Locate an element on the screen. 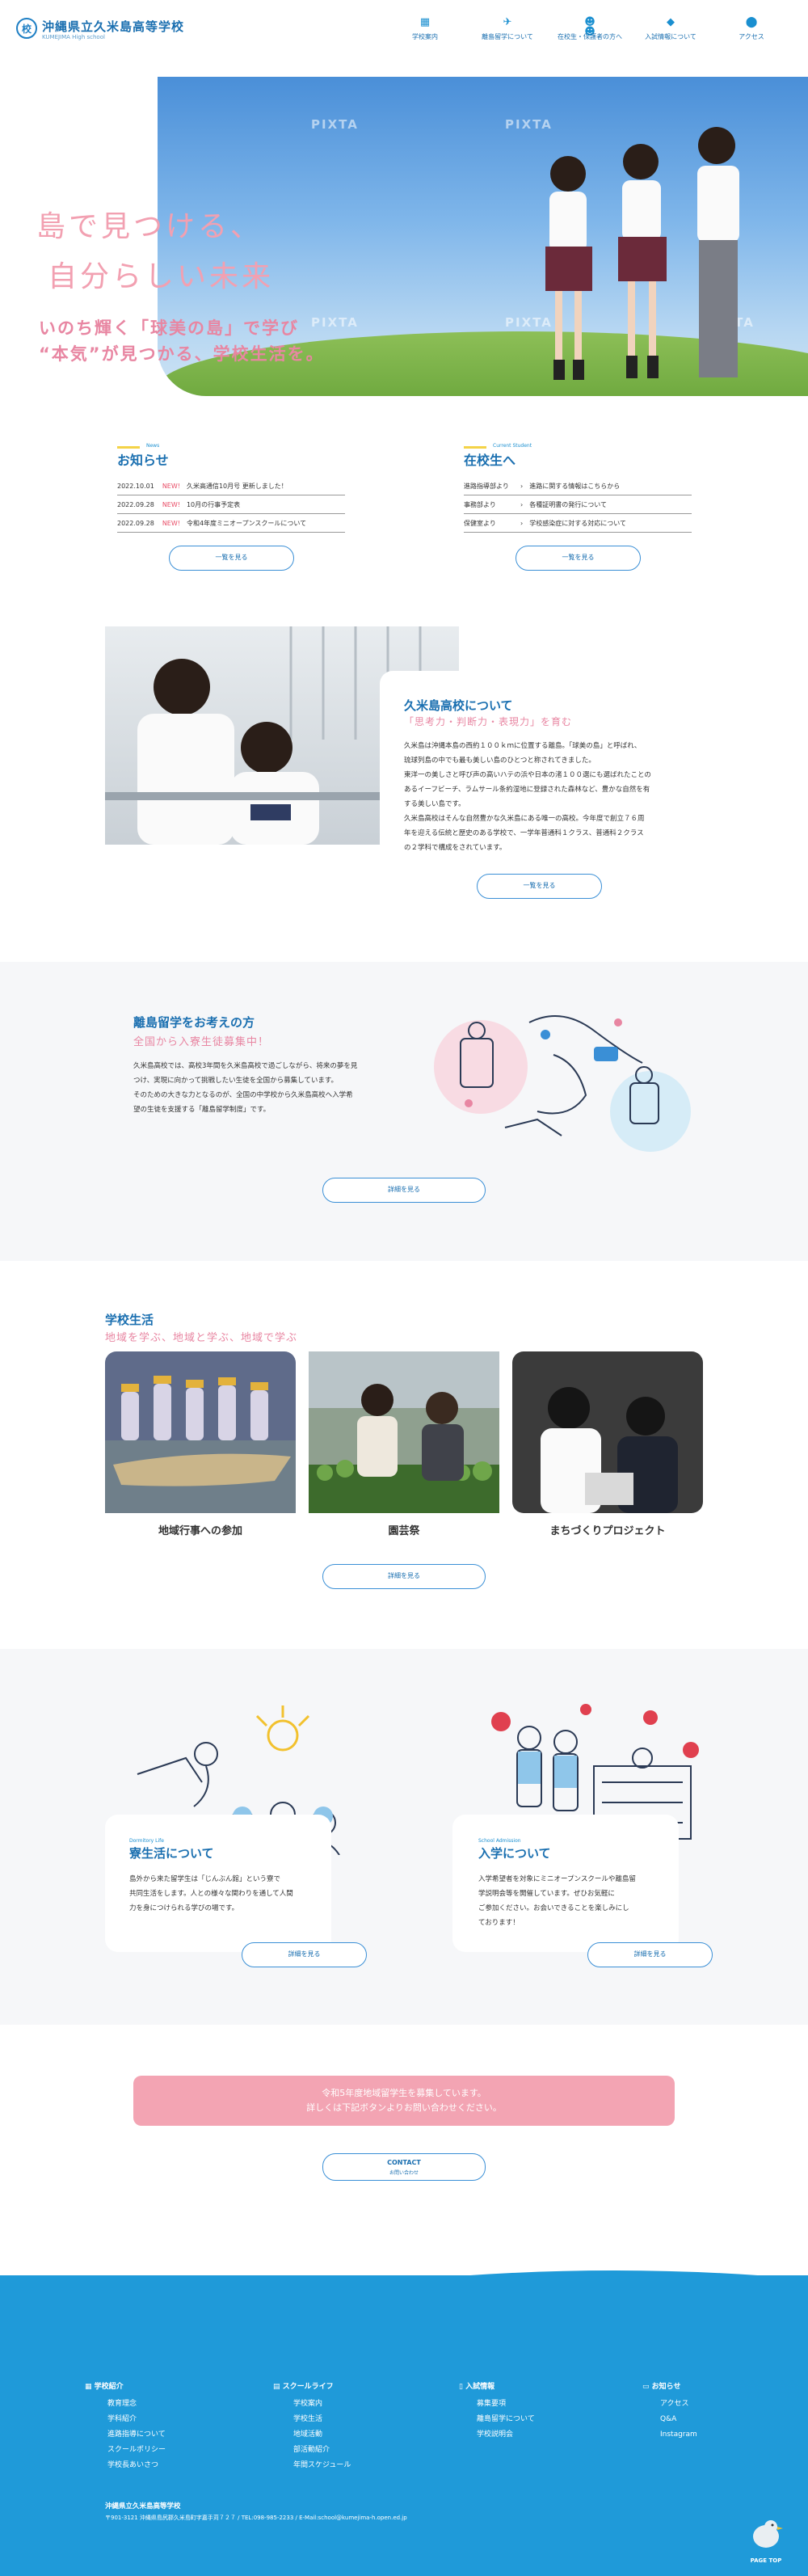  about-line: する美しい島です。 is located at coordinates (434, 804).